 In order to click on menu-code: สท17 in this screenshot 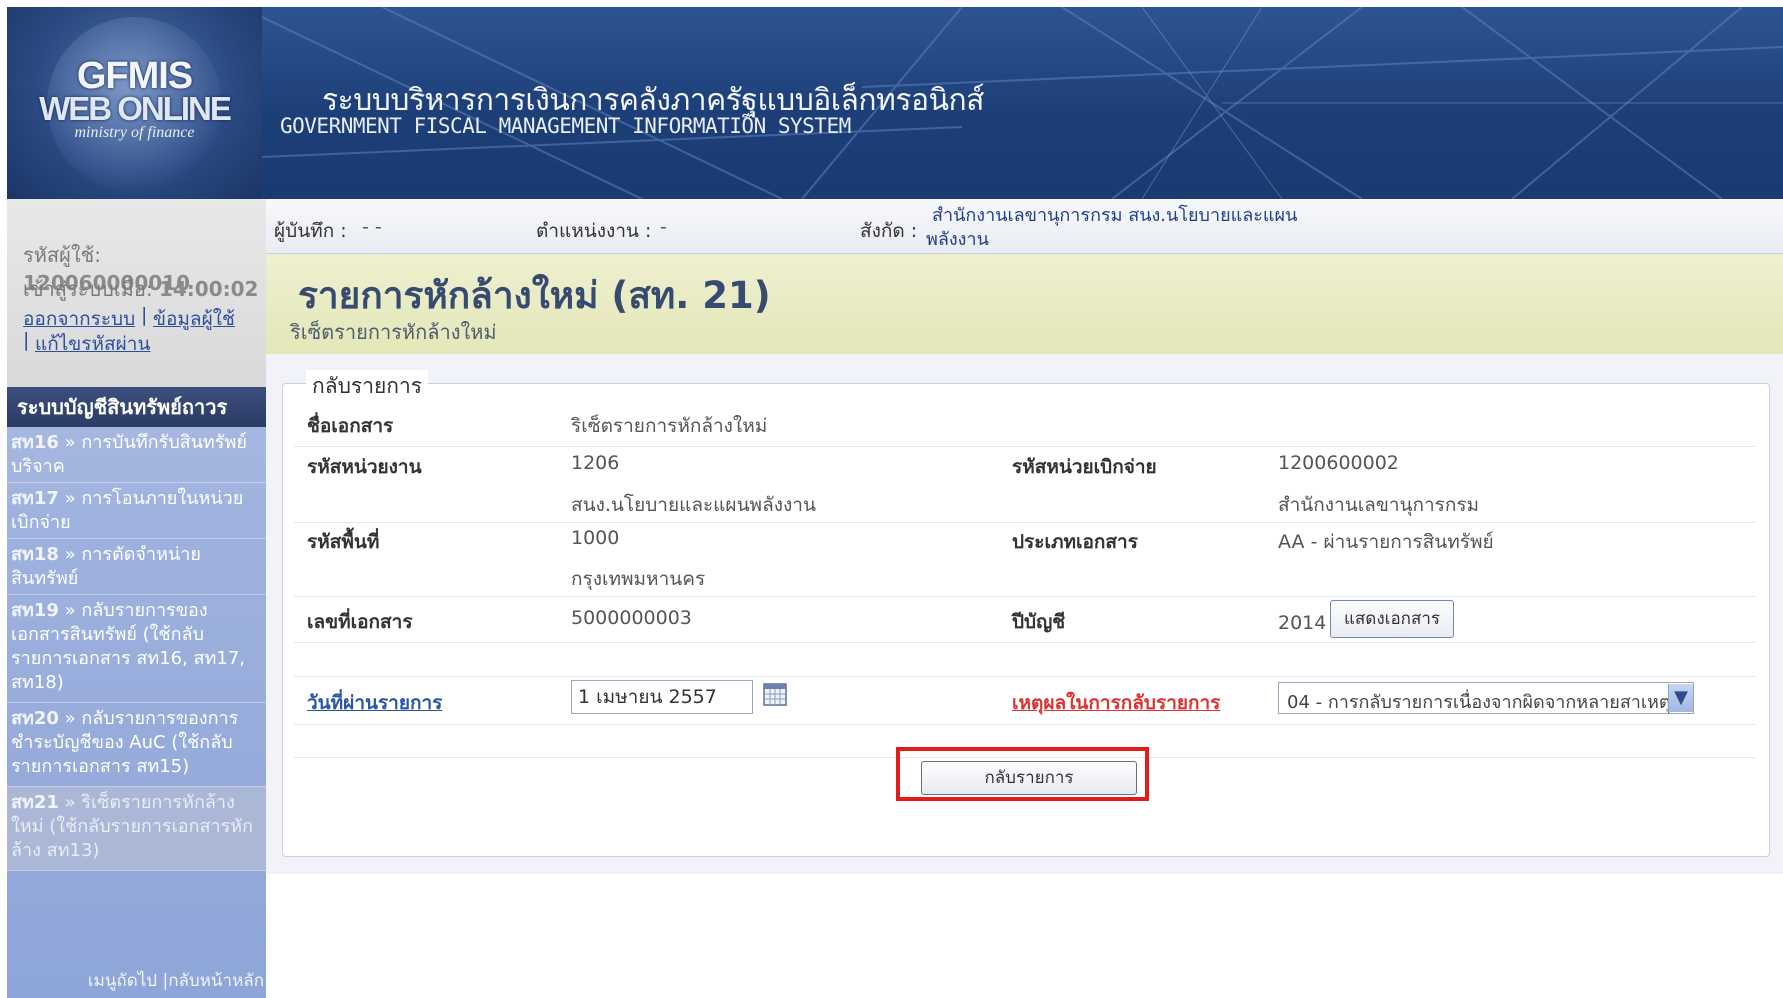, I will do `click(35, 498)`.